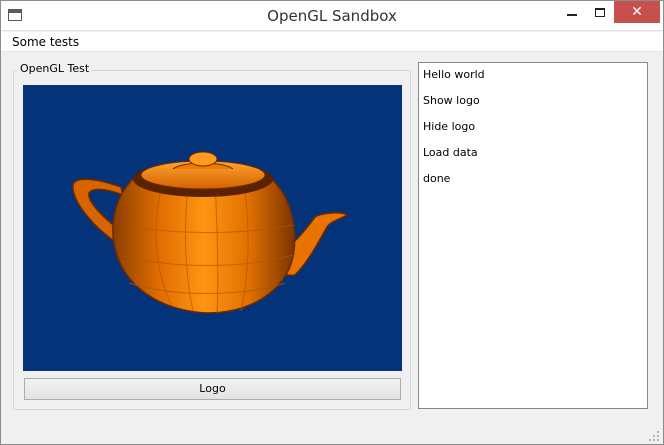 The height and width of the screenshot is (445, 664). Describe the element at coordinates (654, 436) in the screenshot. I see `resize-grip-icon` at that location.